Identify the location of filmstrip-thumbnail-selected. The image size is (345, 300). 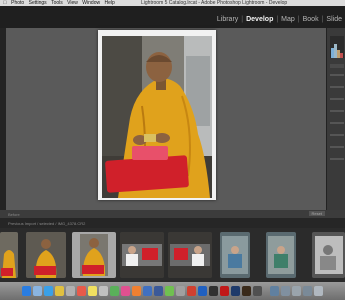
(94, 255).